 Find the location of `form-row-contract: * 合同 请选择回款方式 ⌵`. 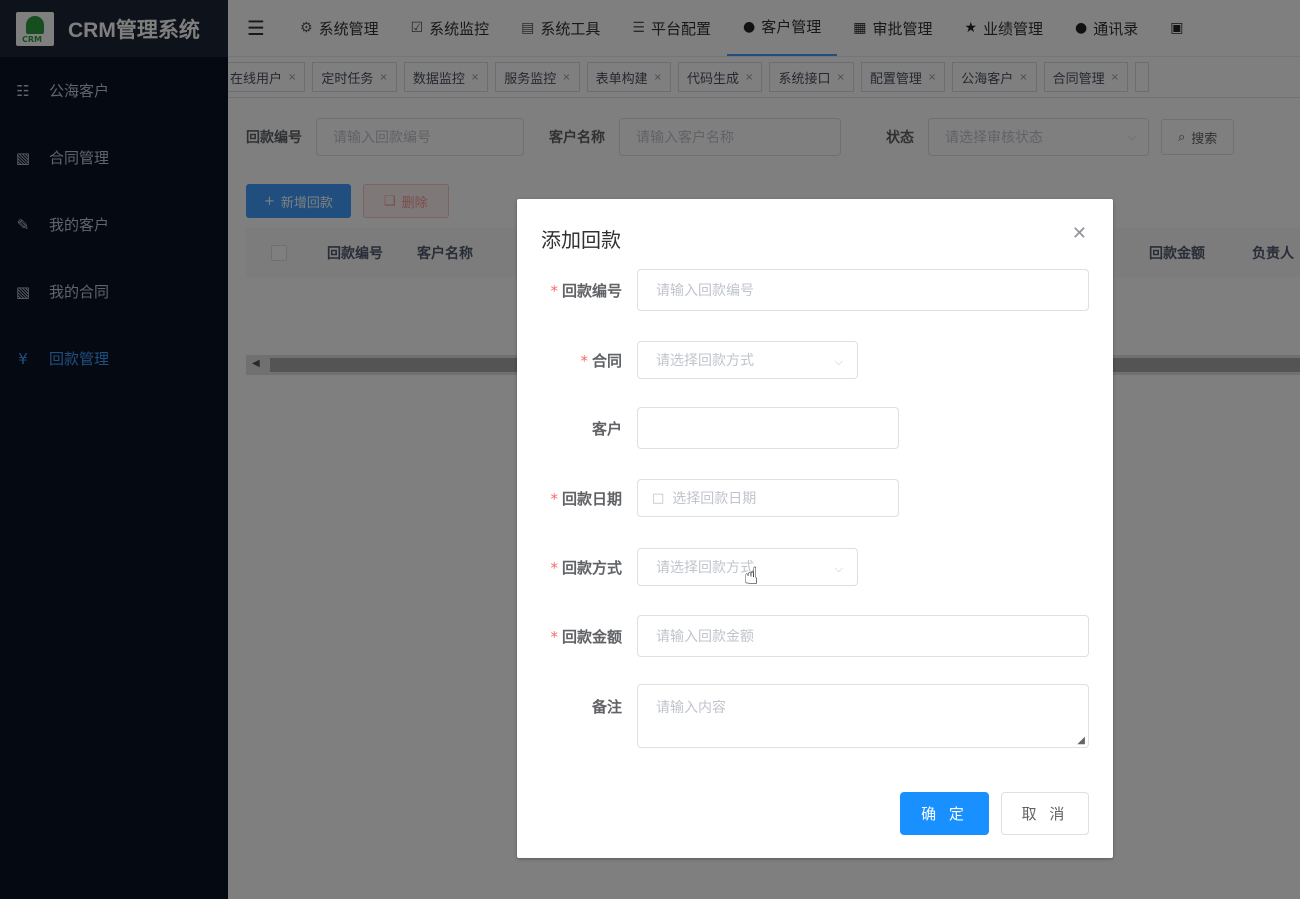

form-row-contract: * 合同 请选择回款方式 ⌵ is located at coordinates (687, 360).